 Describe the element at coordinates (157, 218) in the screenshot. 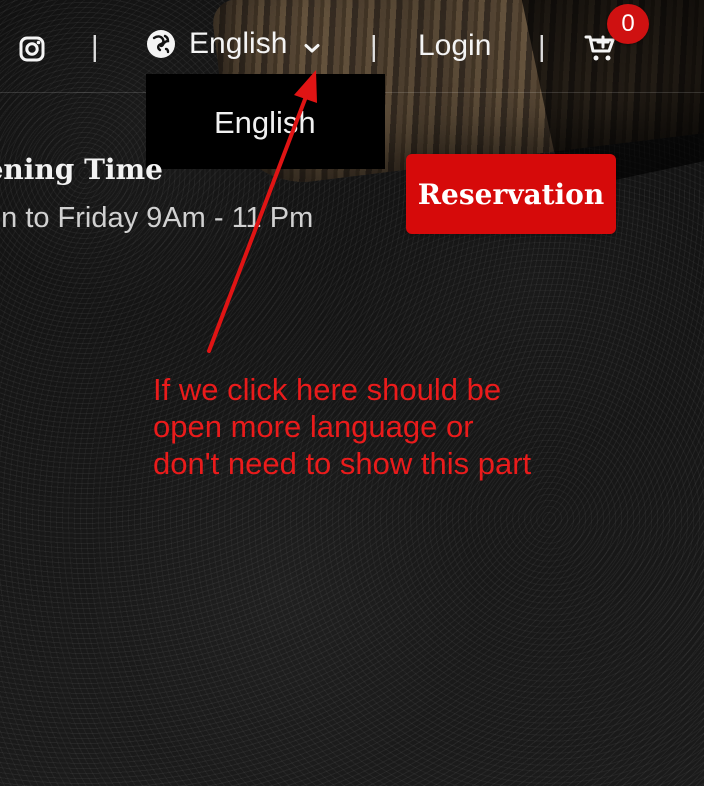

I see `opening-hours-text: on to Friday 9Am - 11 Pm` at that location.